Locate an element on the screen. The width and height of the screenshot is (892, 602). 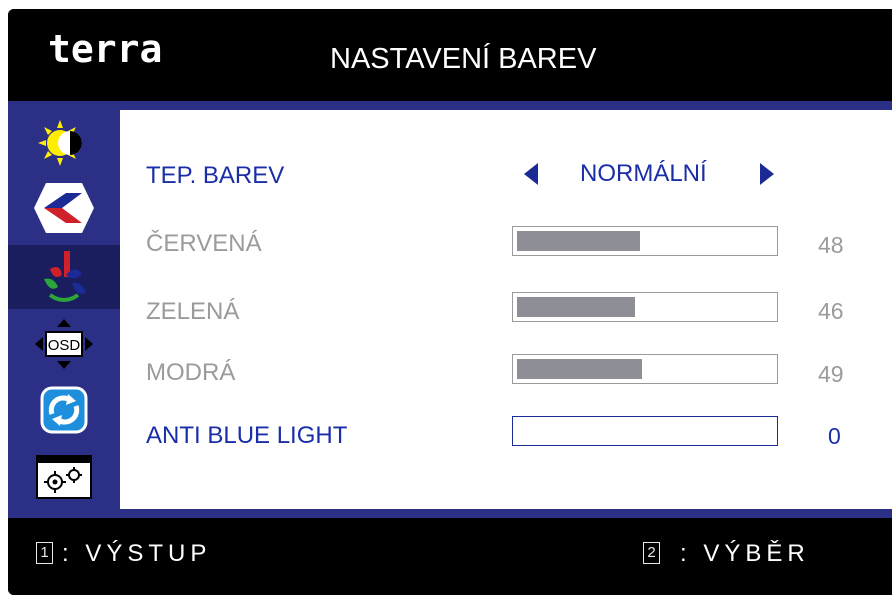
select-hint: : VÝBĚR is located at coordinates (745, 553).